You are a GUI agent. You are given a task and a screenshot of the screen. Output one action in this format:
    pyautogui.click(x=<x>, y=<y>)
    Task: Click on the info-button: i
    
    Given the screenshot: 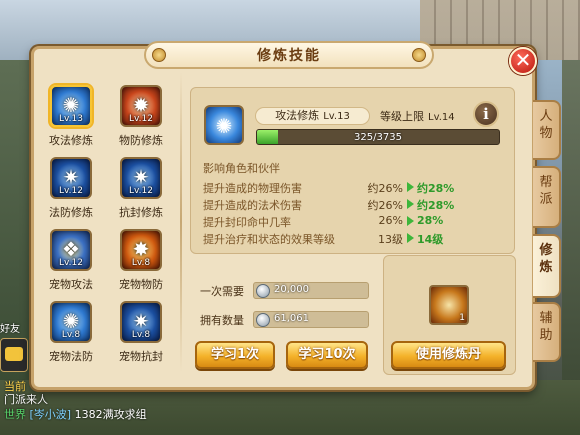 What is the action you would take?
    pyautogui.click(x=486, y=114)
    